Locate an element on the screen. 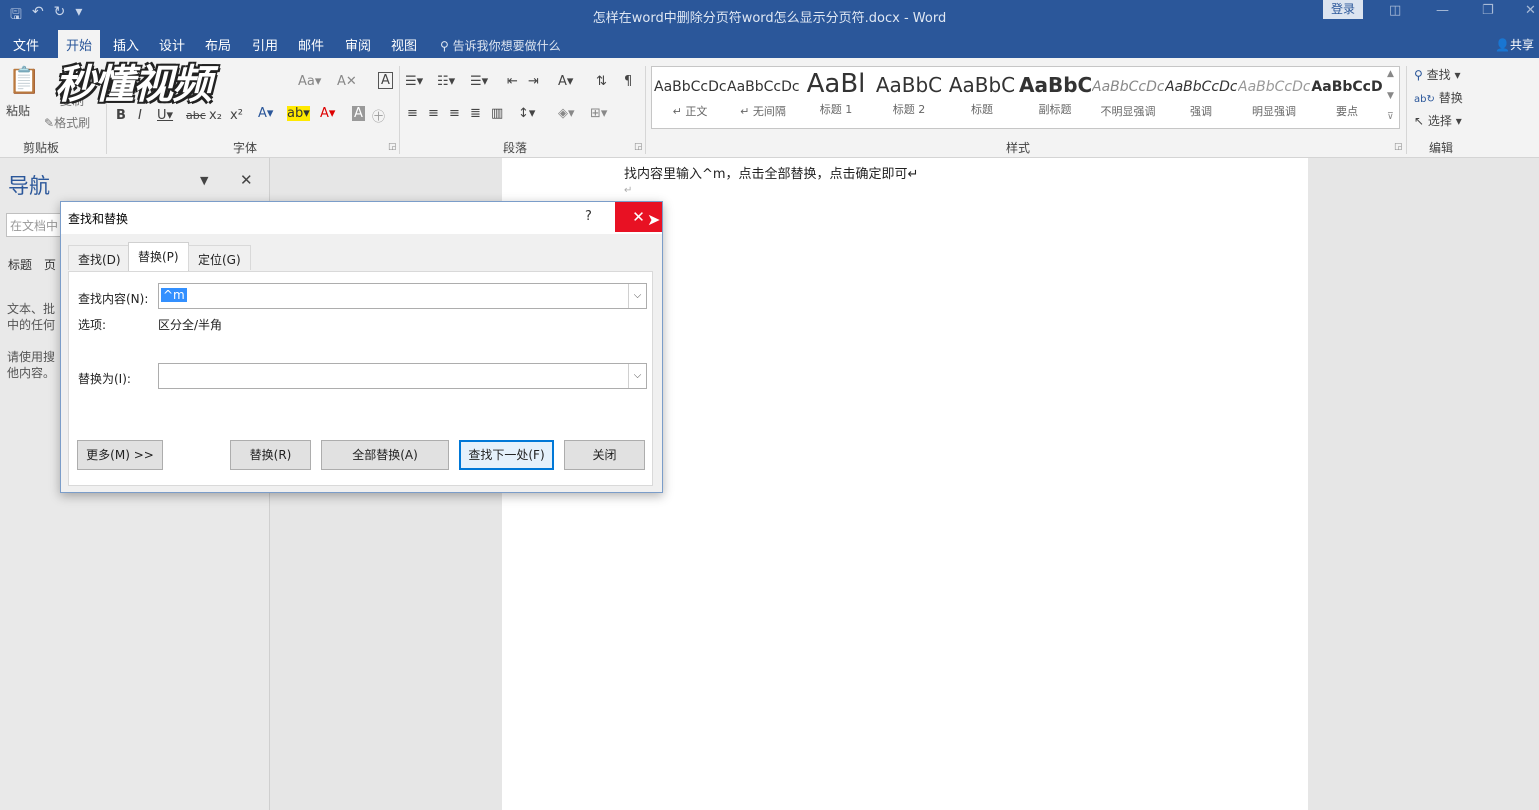 This screenshot has width=1539, height=810. style-title: AaBbC 标题 is located at coordinates (982, 98).